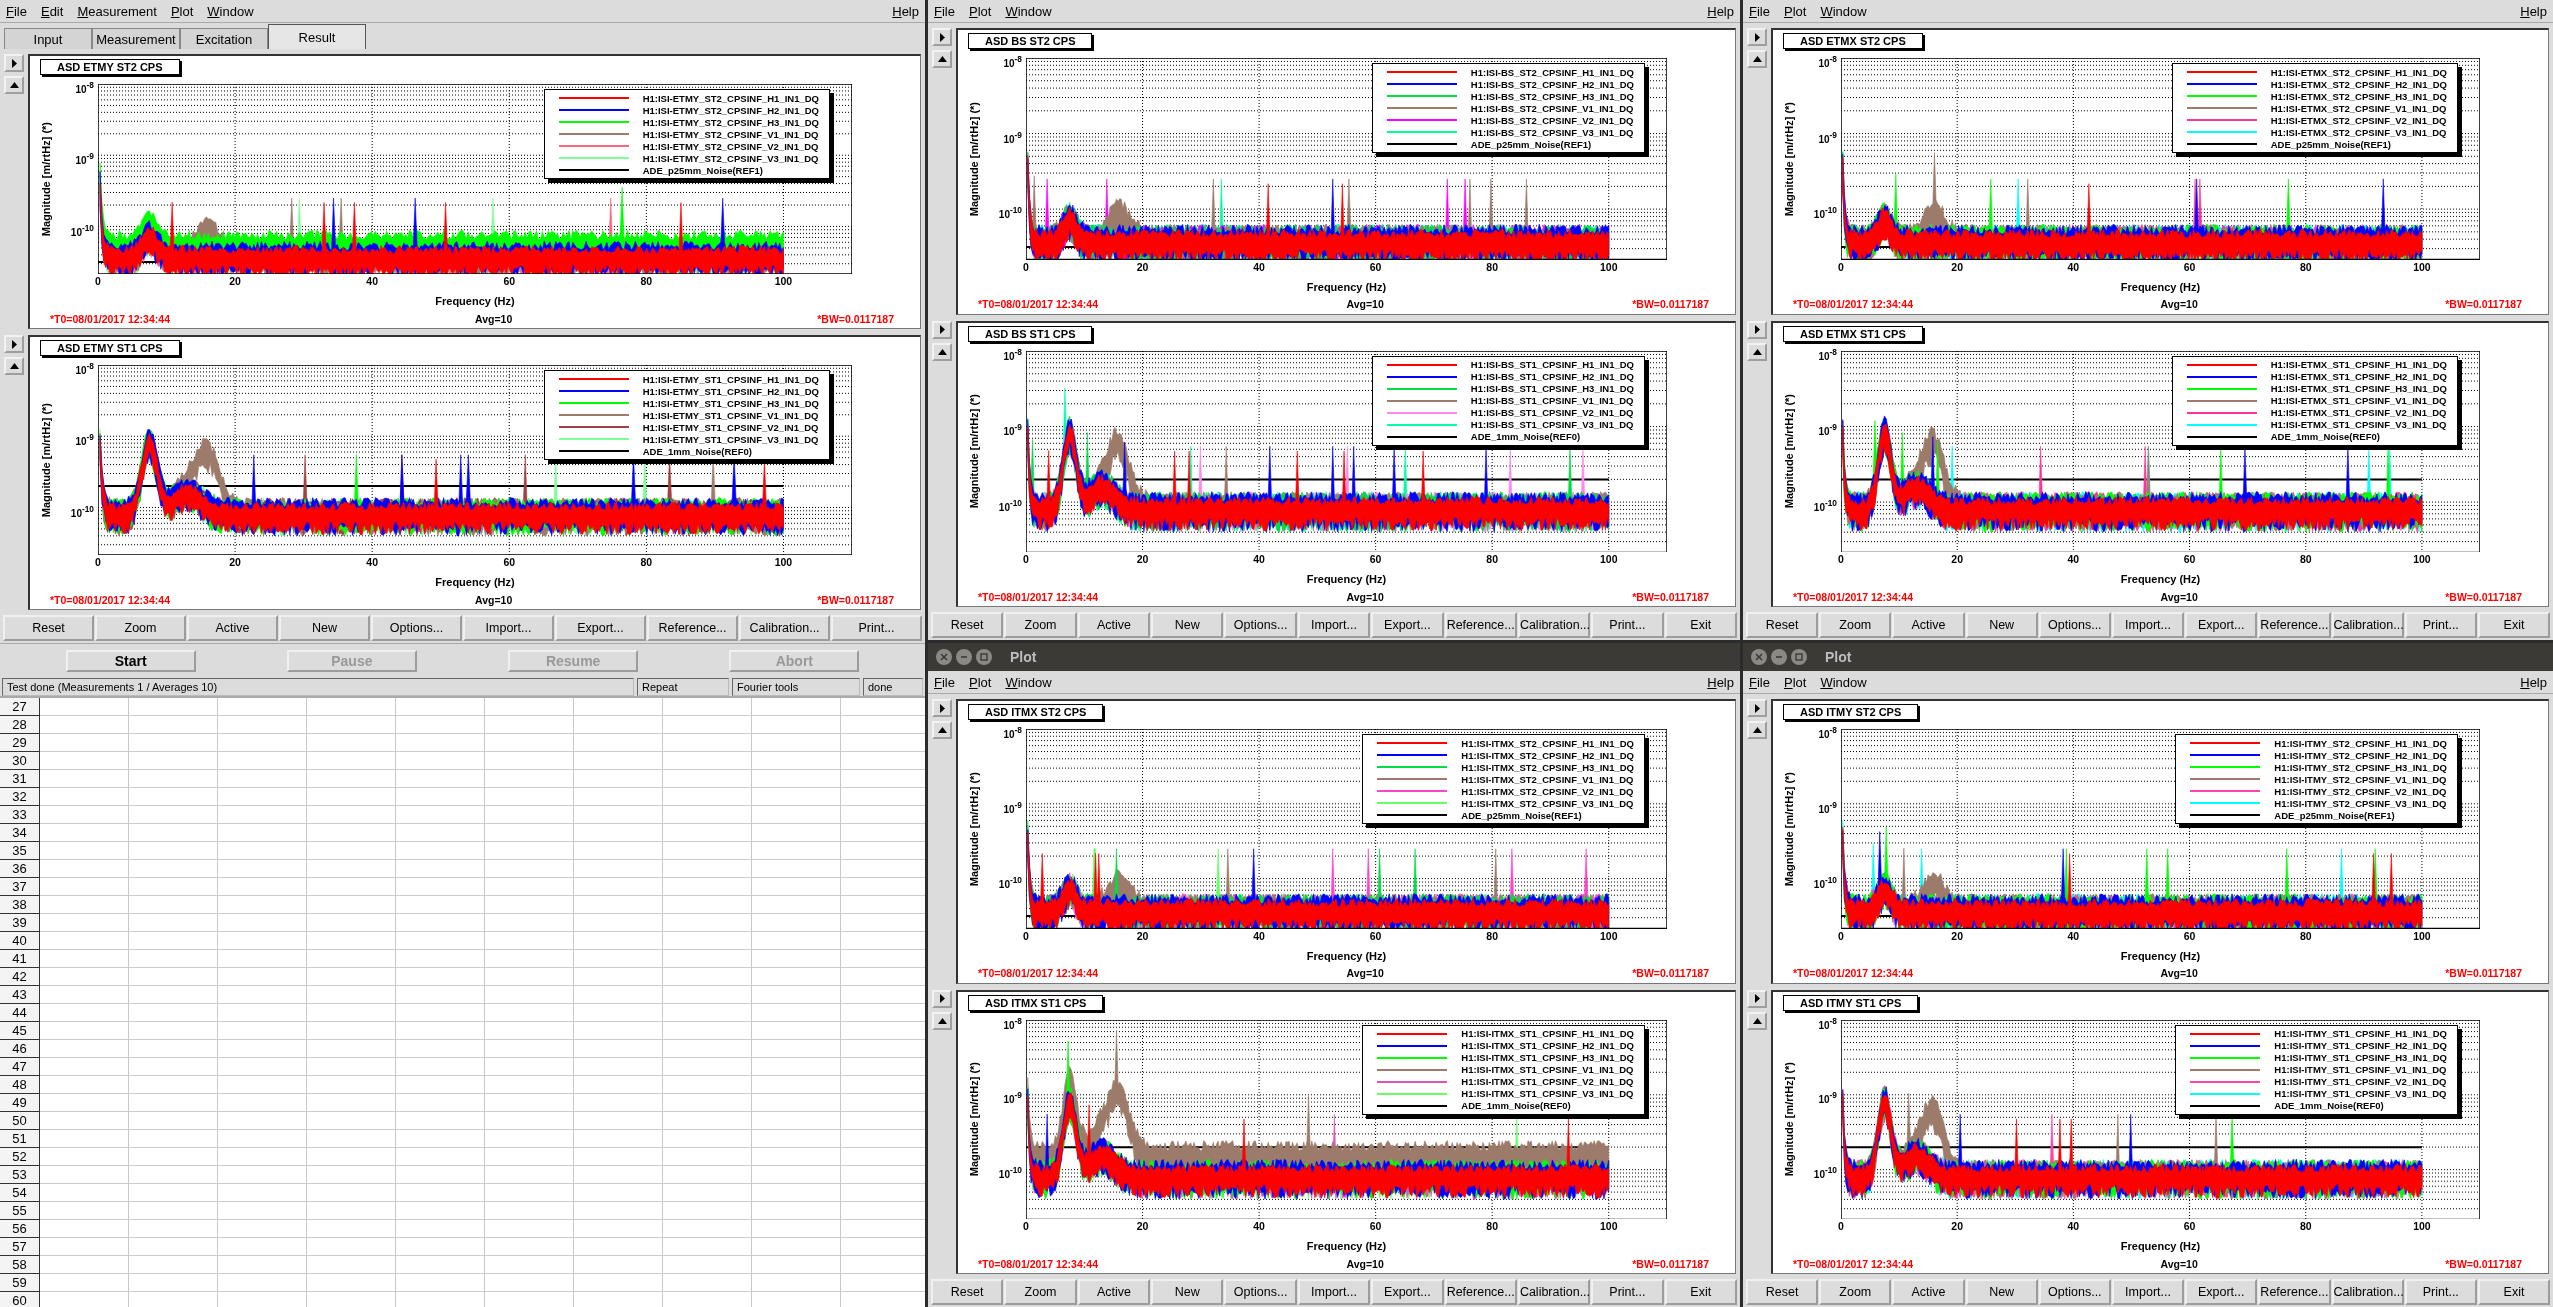  I want to click on menu-item: Edit, so click(52, 11).